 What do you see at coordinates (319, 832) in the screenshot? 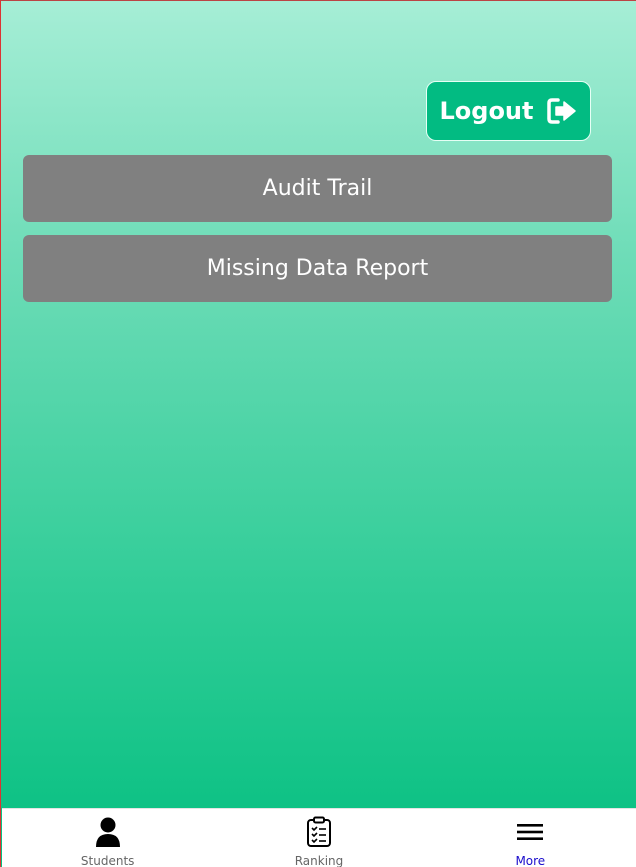
I see `clipboard-checklist-icon` at bounding box center [319, 832].